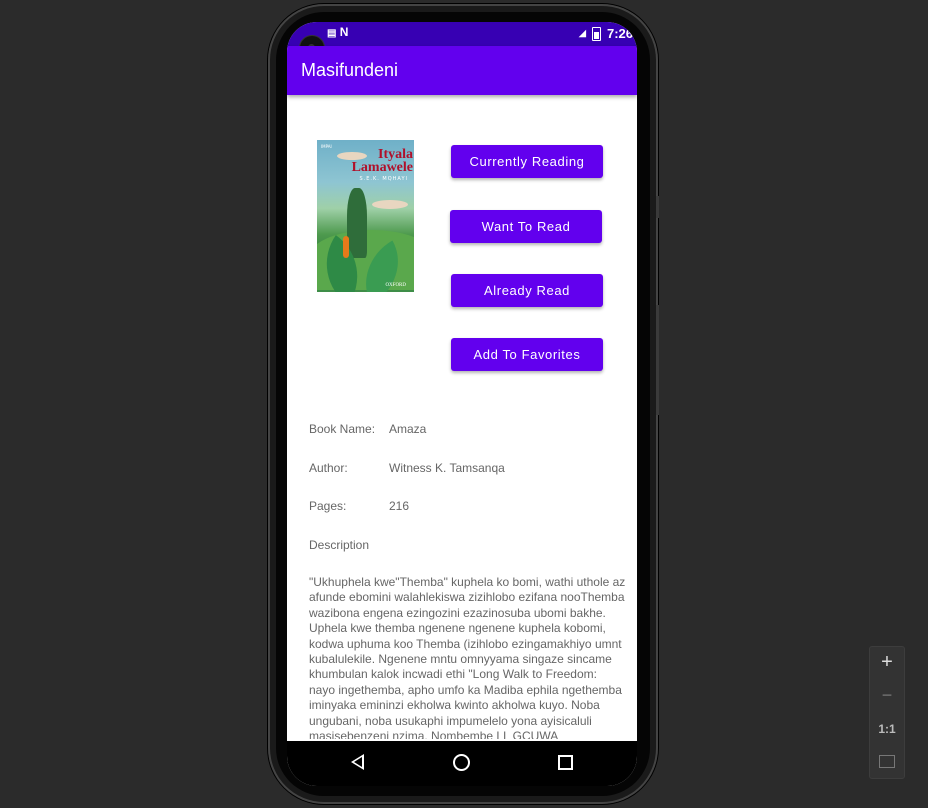 The image size is (928, 808). Describe the element at coordinates (596, 33) in the screenshot. I see `battery-icon` at that location.